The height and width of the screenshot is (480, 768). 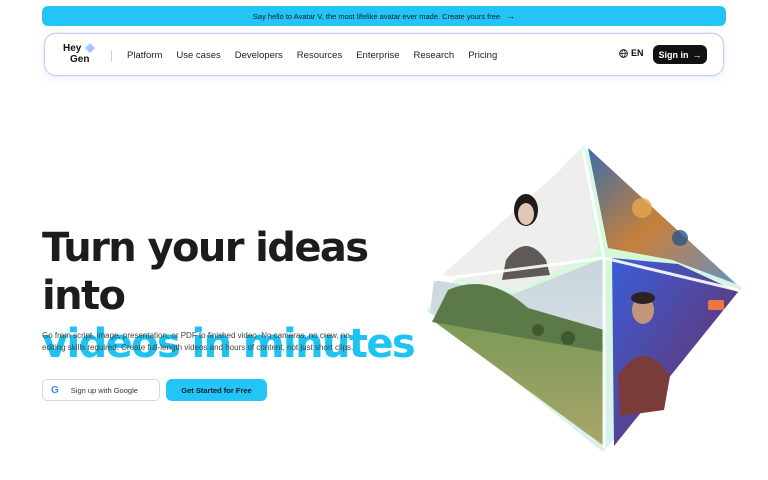 What do you see at coordinates (144, 55) in the screenshot?
I see `nav-link-platform: Platform` at bounding box center [144, 55].